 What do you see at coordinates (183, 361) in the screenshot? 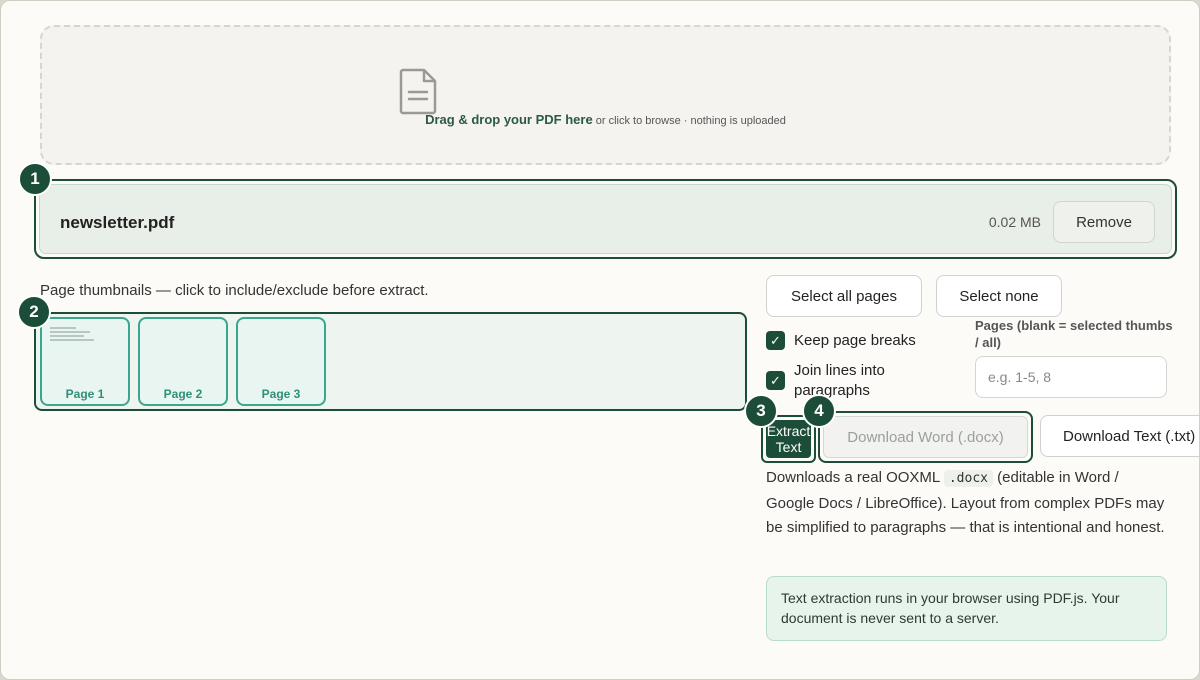
I see `thumbnail-page-2: Page 2` at bounding box center [183, 361].